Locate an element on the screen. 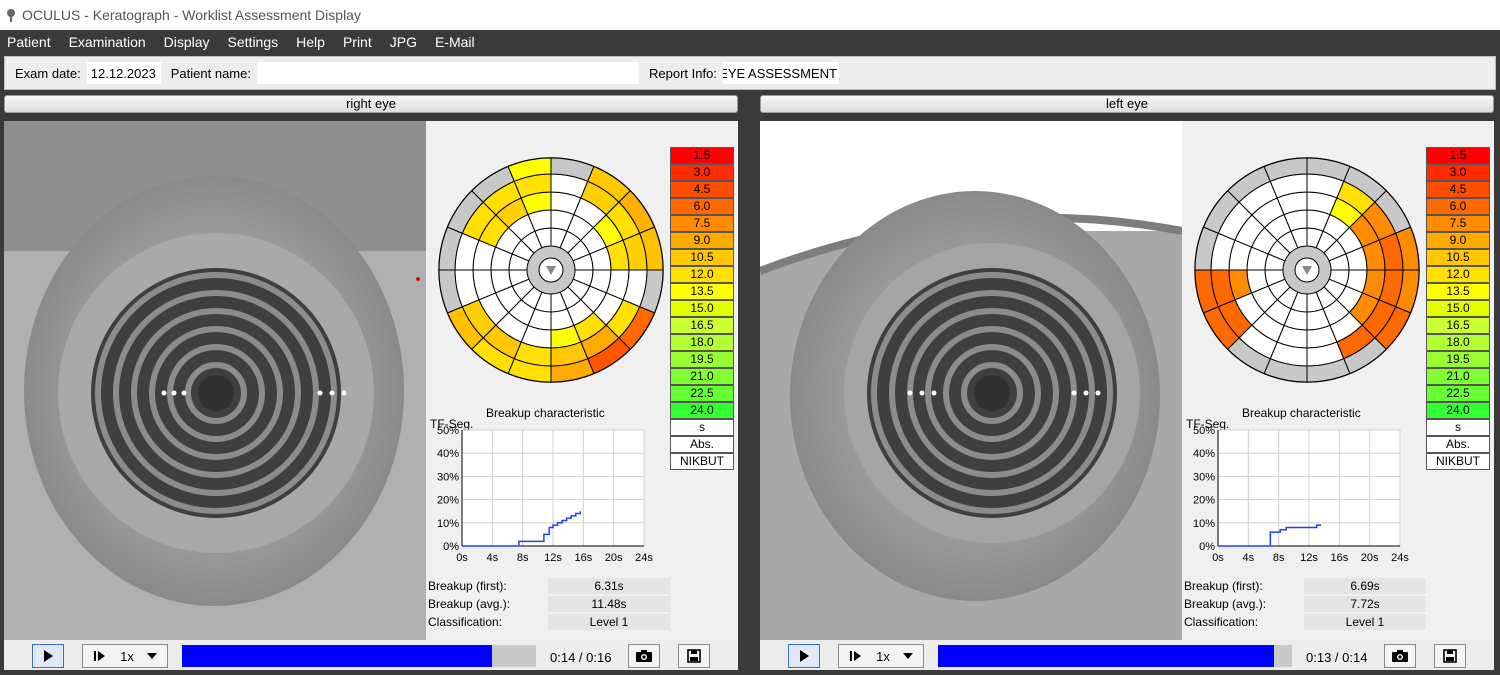  left-snapshot-button is located at coordinates (1400, 656).